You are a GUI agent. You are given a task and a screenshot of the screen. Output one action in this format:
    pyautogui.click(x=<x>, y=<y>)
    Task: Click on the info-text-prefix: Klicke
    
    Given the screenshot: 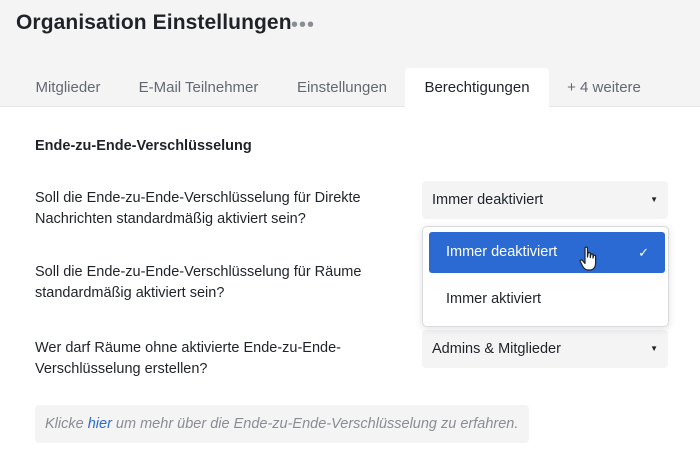 What is the action you would take?
    pyautogui.click(x=66, y=424)
    